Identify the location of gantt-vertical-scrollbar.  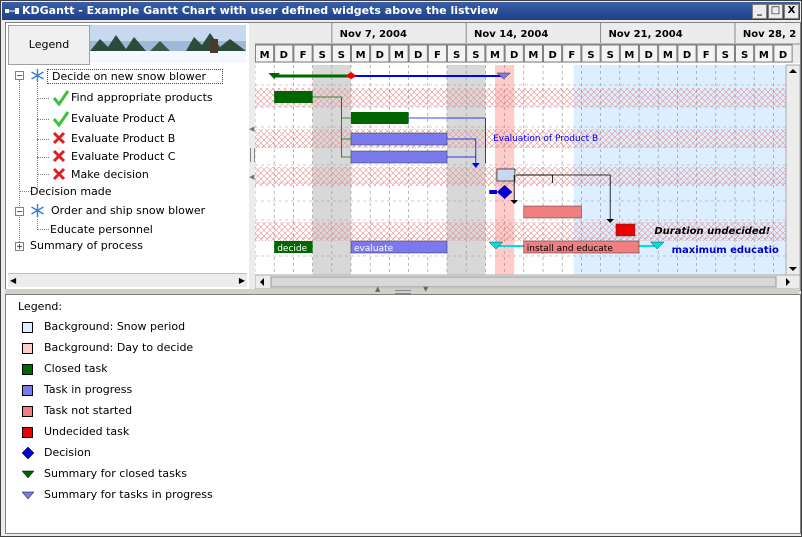
(792, 170).